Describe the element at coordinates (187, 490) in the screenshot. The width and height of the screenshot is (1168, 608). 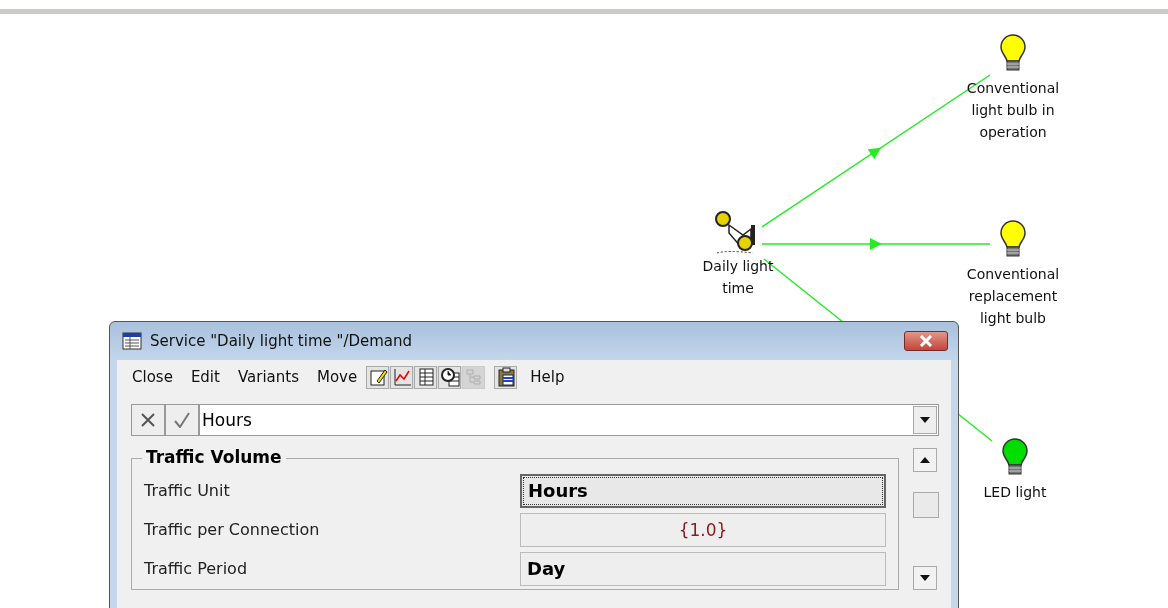
I see `field-label: Traffic Unit` at that location.